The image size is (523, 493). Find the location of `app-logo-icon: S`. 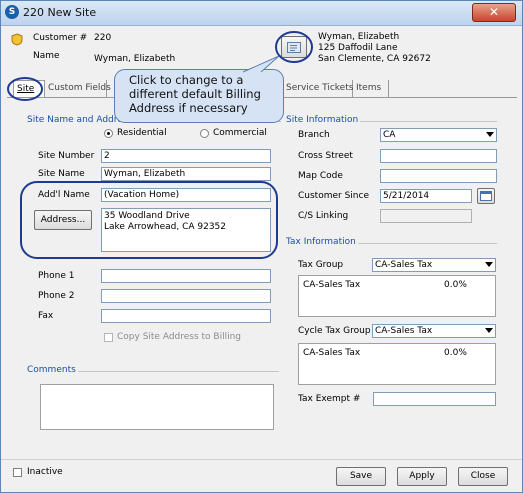

app-logo-icon: S is located at coordinates (12, 12).